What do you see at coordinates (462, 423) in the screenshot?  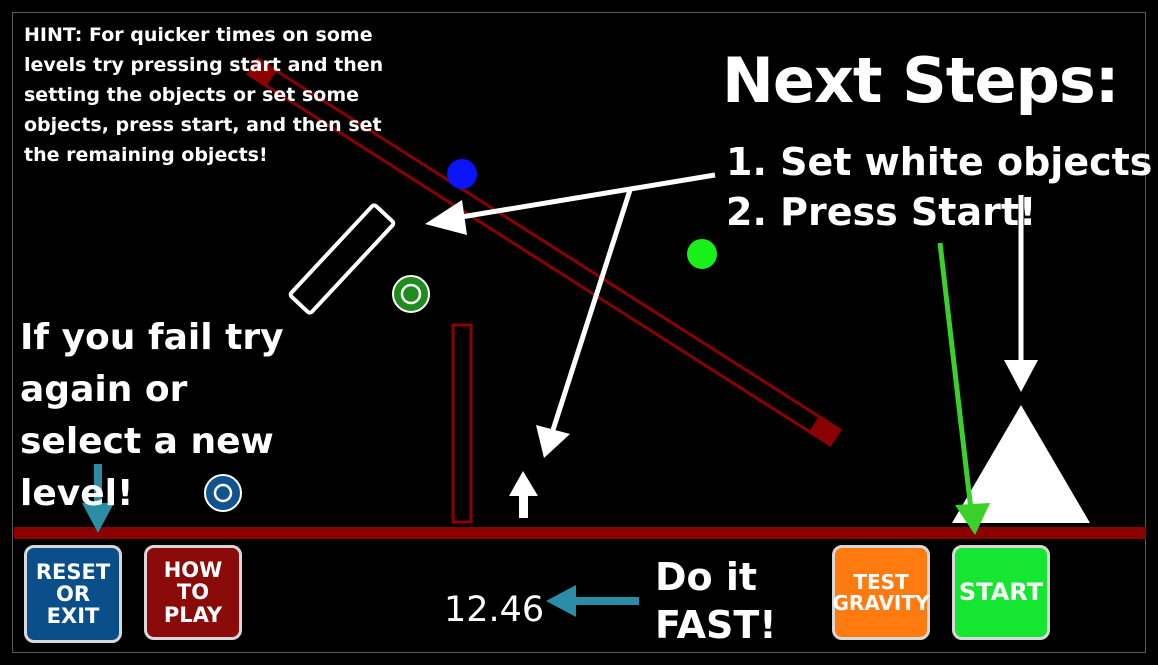 I see `vertical-pillar` at bounding box center [462, 423].